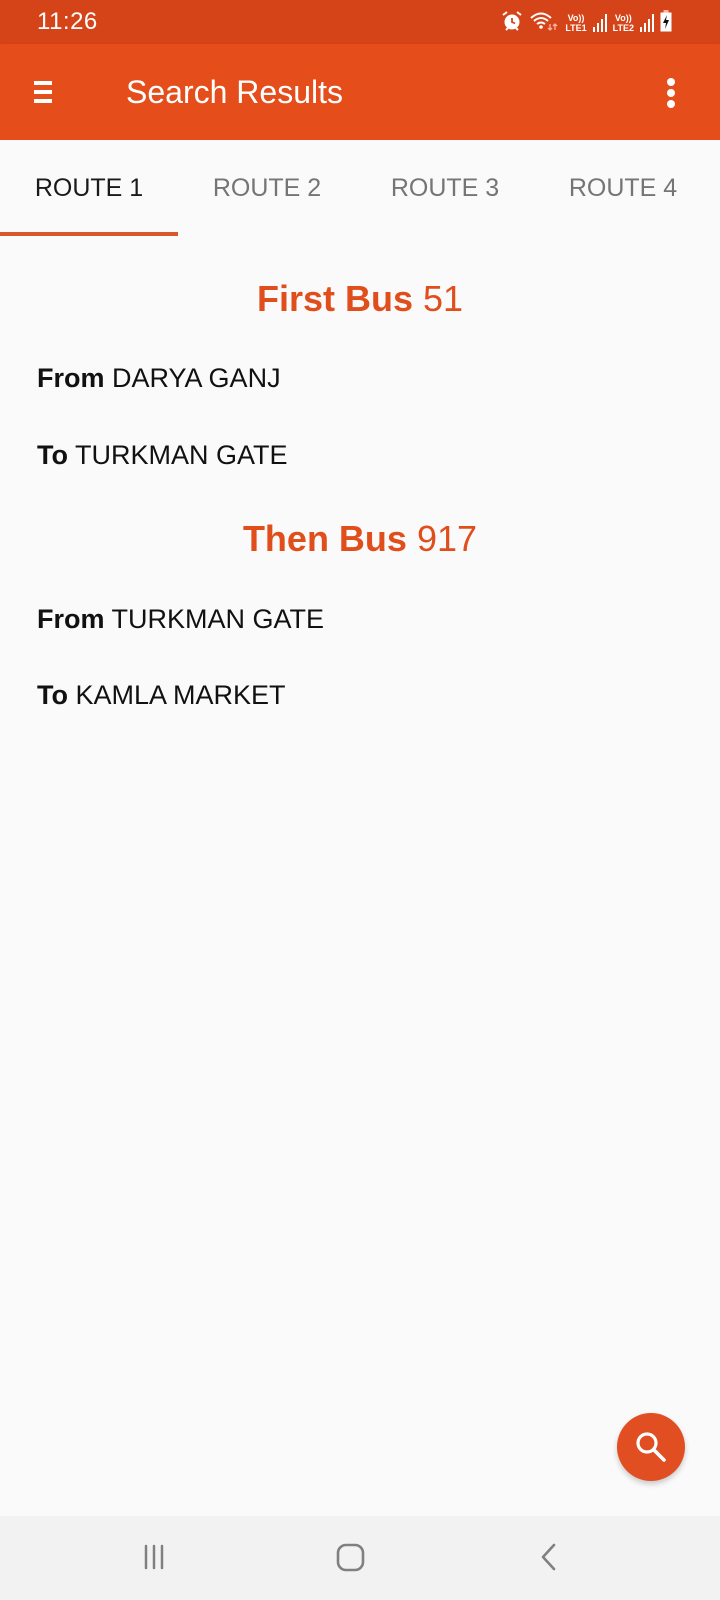 Image resolution: width=720 pixels, height=1600 pixels. I want to click on alarm-icon, so click(512, 23).